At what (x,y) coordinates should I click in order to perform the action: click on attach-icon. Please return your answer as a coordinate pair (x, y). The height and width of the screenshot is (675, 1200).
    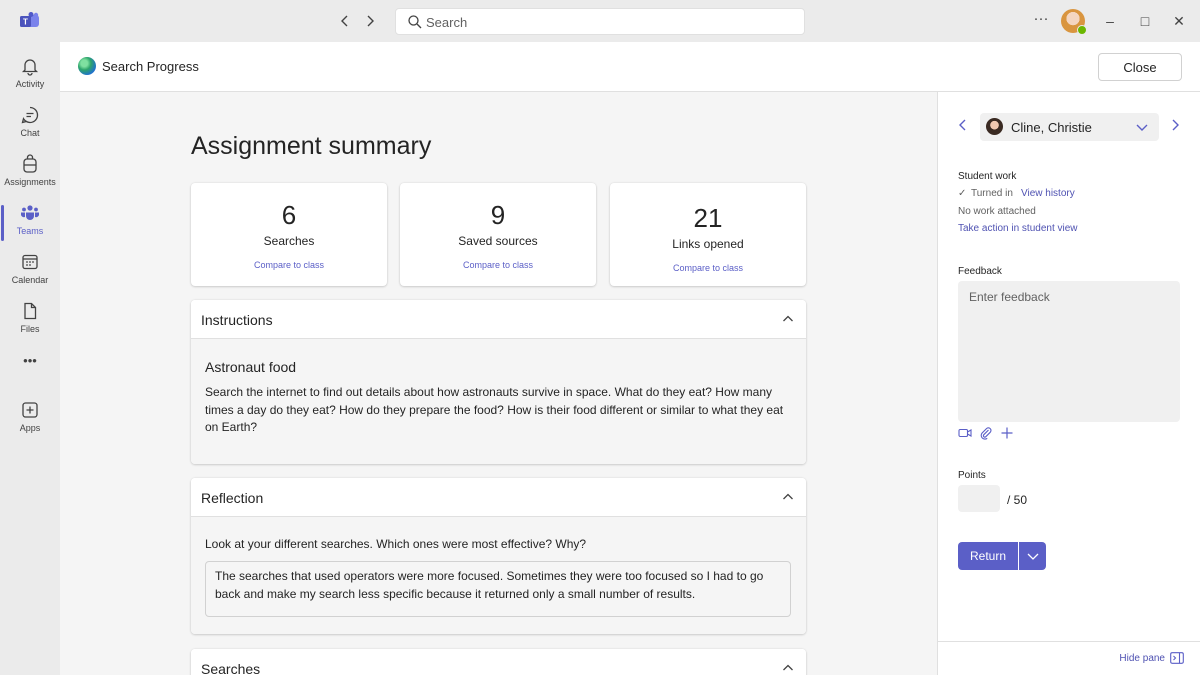
    Looking at the image, I should click on (986, 433).